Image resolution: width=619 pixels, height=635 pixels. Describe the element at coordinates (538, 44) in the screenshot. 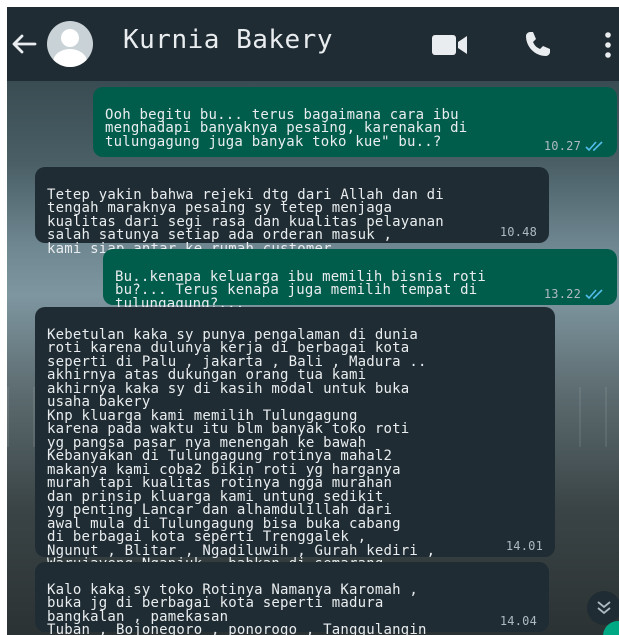

I see `phone-call-icon` at that location.